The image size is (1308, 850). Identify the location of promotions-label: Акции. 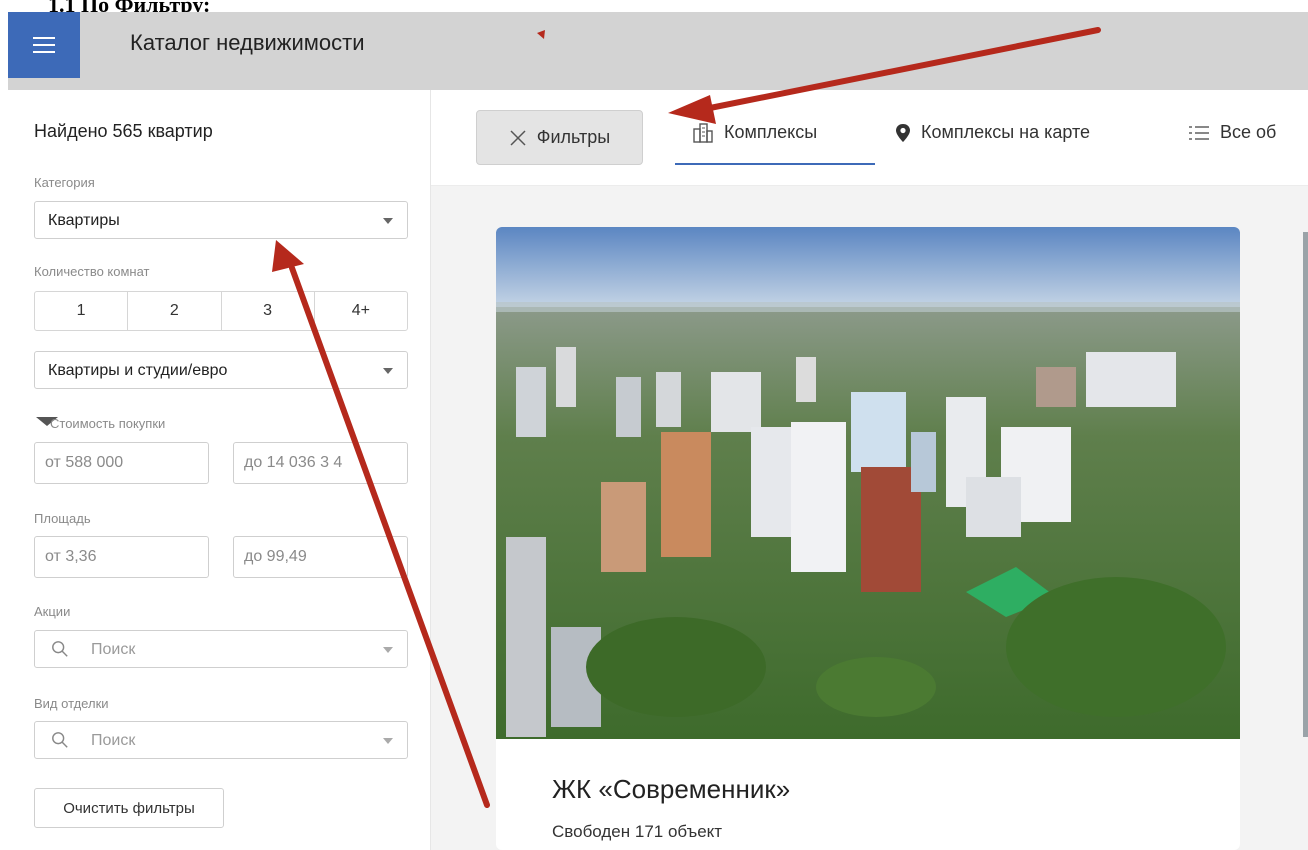
(52, 611).